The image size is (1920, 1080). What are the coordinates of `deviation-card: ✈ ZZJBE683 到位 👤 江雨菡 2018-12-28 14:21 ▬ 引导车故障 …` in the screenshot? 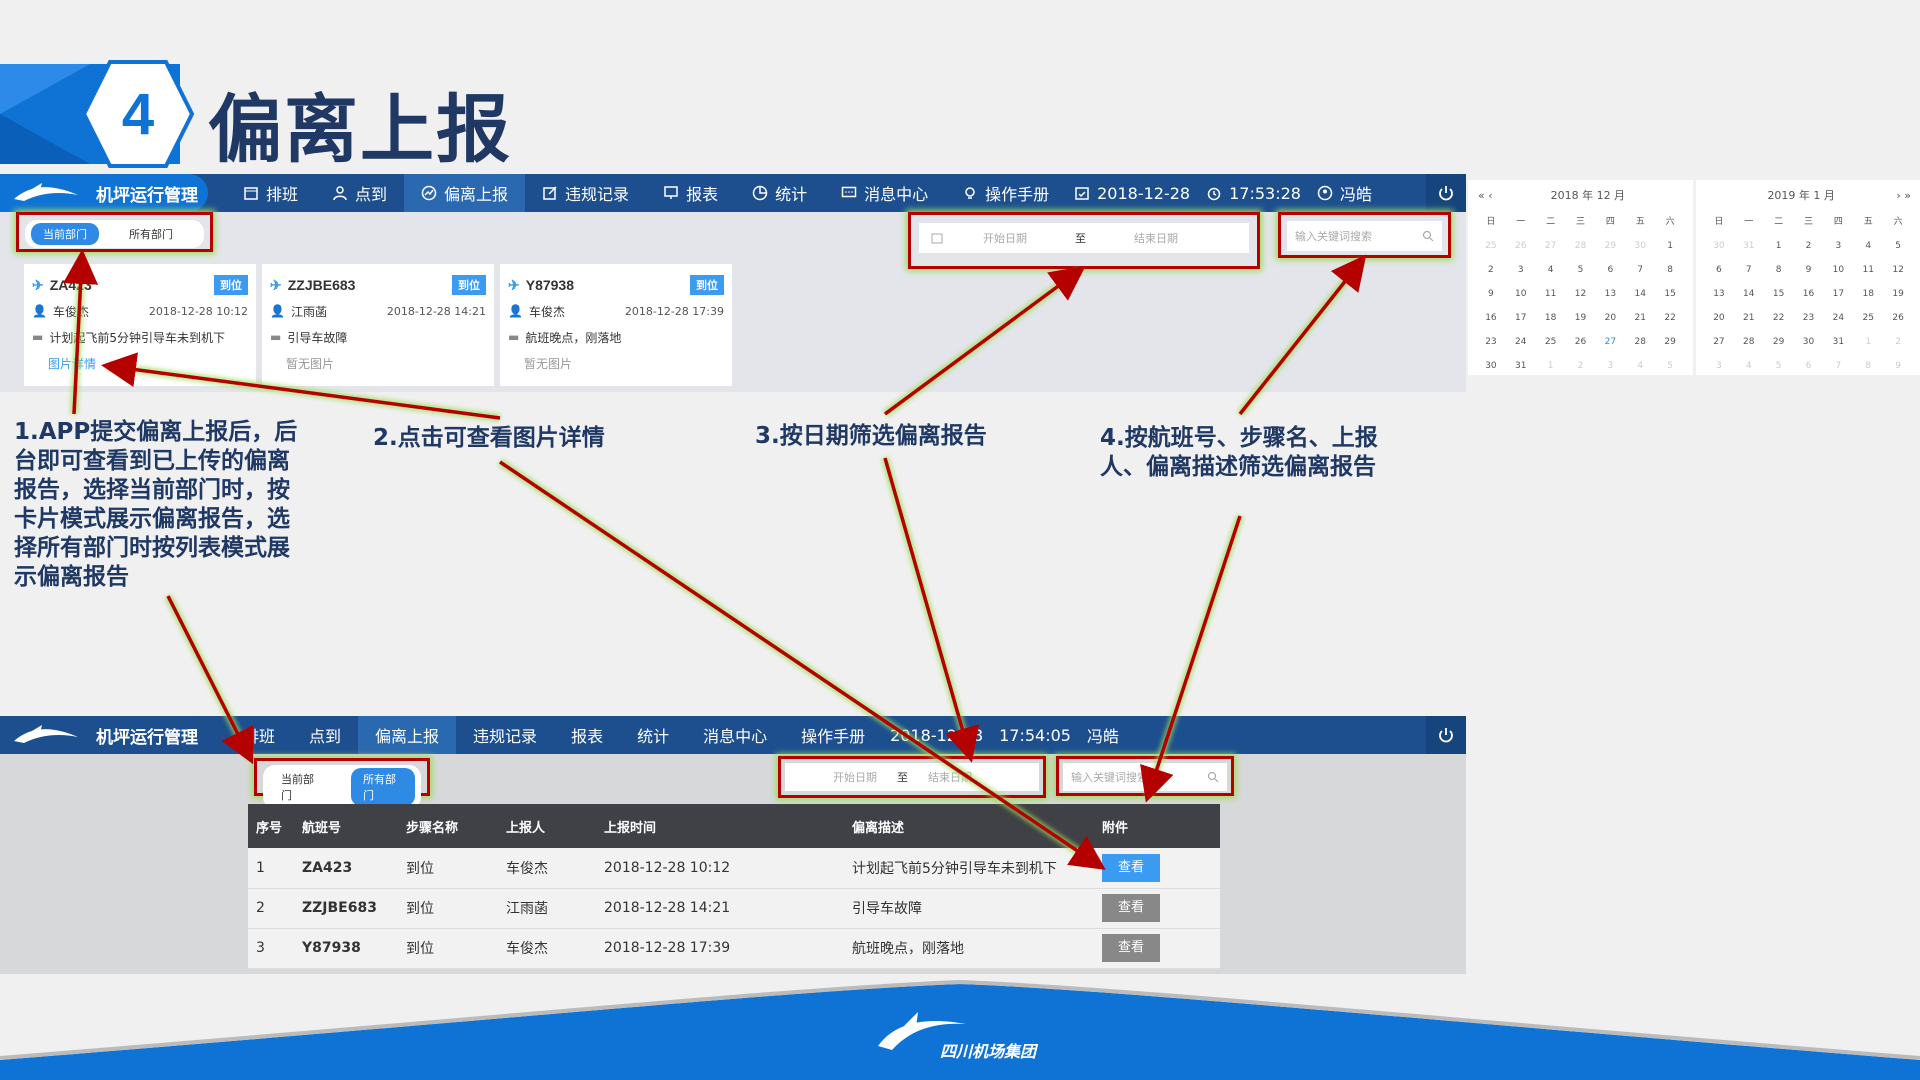 It's located at (378, 325).